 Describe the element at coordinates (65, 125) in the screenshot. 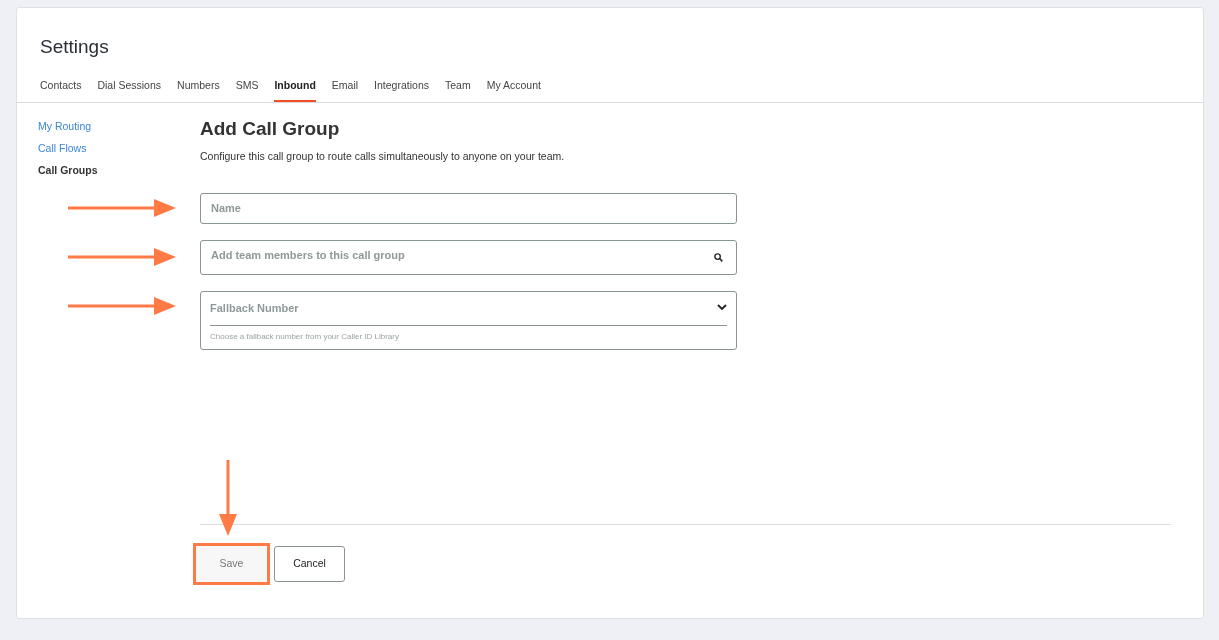

I see `sidebar-link: My Routing` at that location.